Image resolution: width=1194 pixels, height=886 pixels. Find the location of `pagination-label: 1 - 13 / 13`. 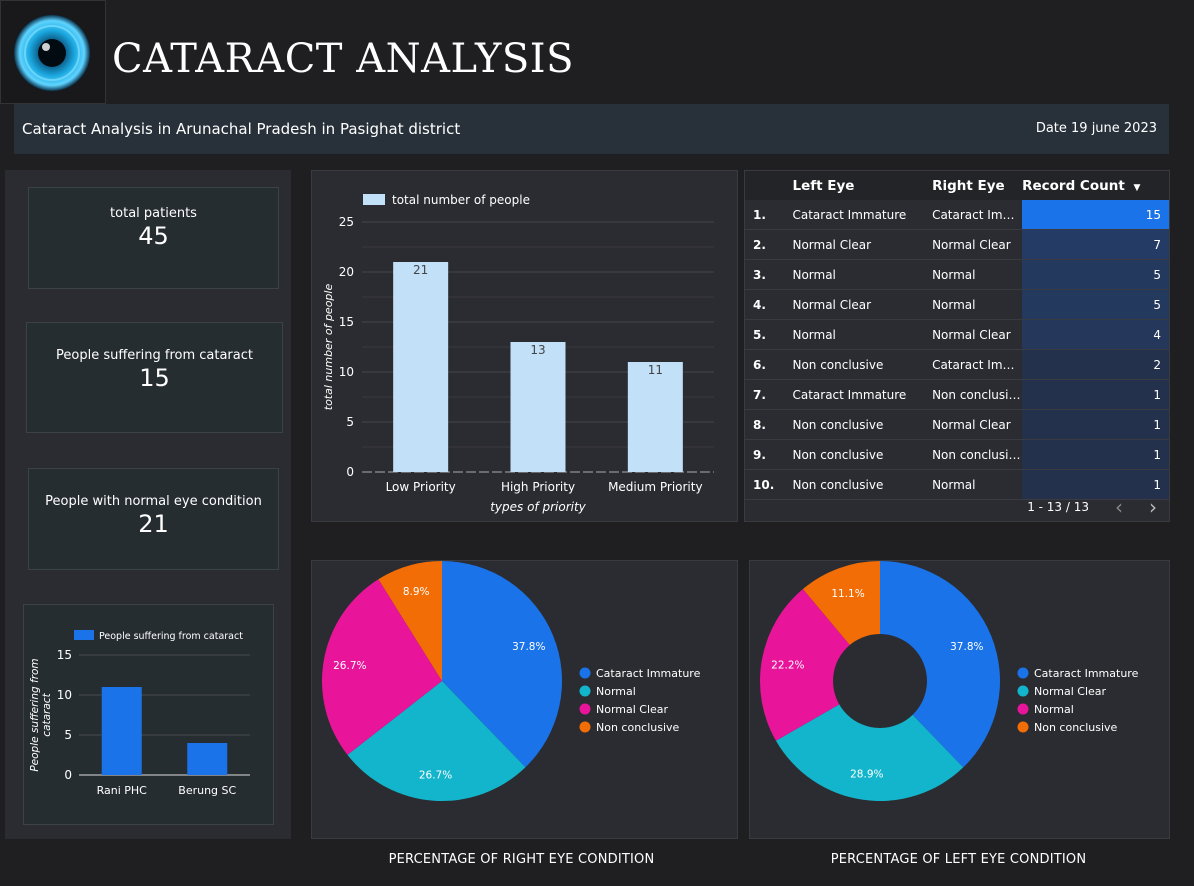

pagination-label: 1 - 13 / 13 is located at coordinates (1058, 507).